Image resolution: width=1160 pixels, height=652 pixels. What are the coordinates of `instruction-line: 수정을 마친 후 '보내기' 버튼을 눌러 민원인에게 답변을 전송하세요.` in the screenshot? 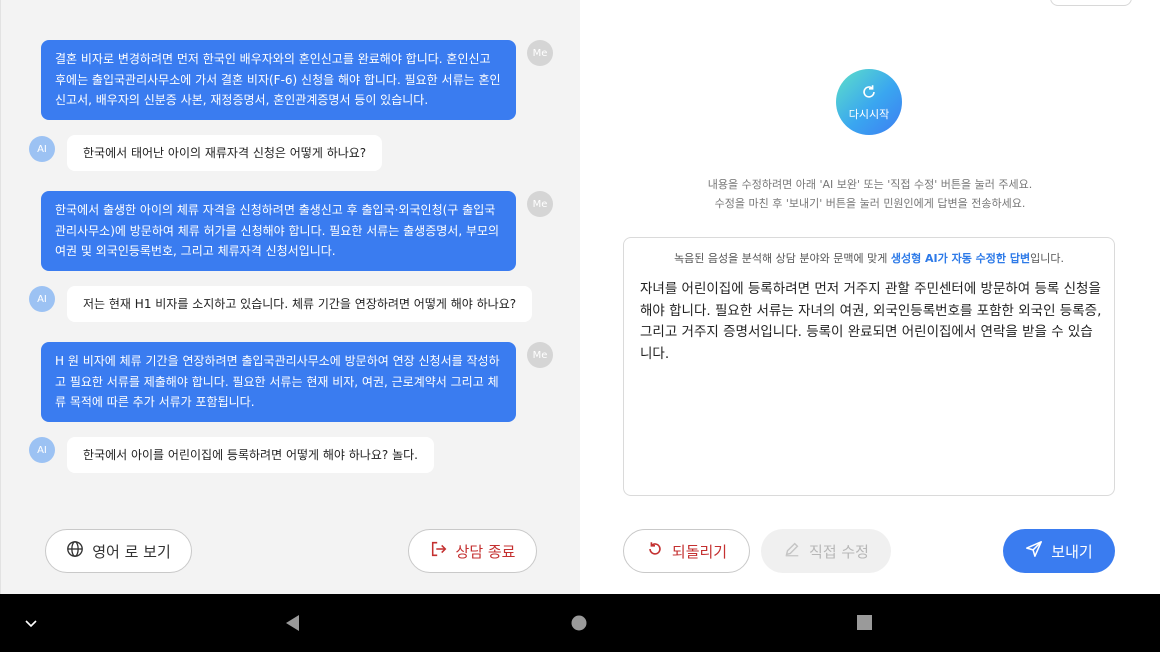 It's located at (870, 203).